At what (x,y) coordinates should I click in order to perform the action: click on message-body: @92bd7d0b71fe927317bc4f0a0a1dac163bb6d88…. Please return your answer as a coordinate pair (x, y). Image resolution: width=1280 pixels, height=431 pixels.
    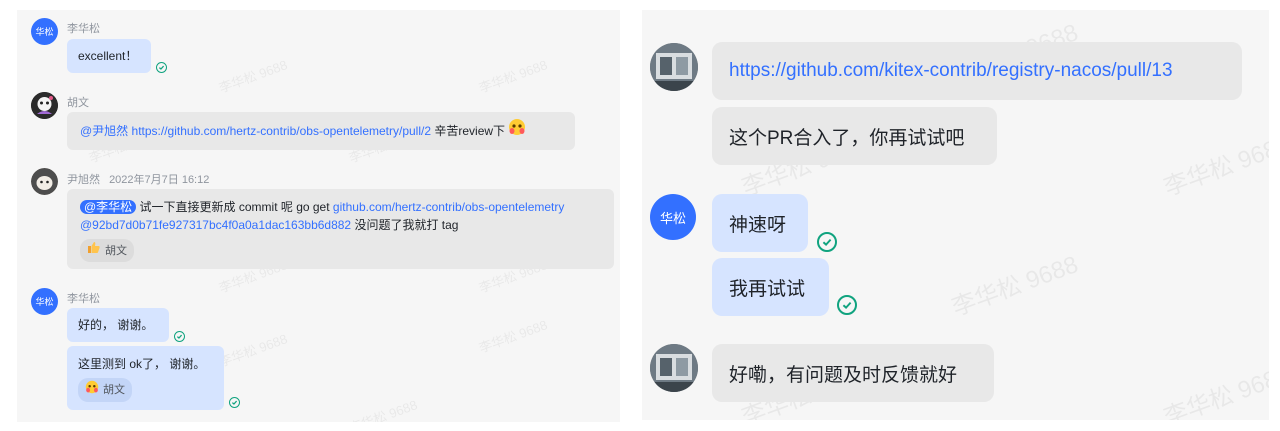
    Looking at the image, I should click on (340, 225).